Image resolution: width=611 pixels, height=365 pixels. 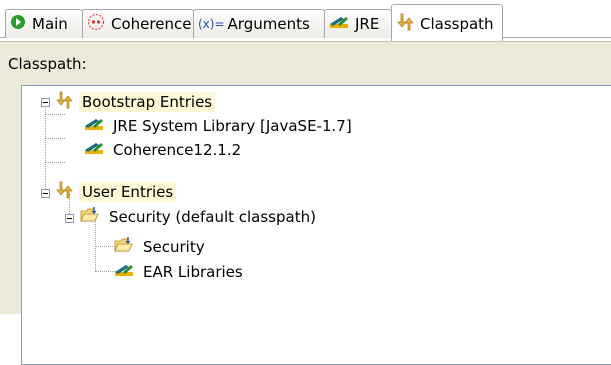 I want to click on main-run-icon, so click(x=18, y=24).